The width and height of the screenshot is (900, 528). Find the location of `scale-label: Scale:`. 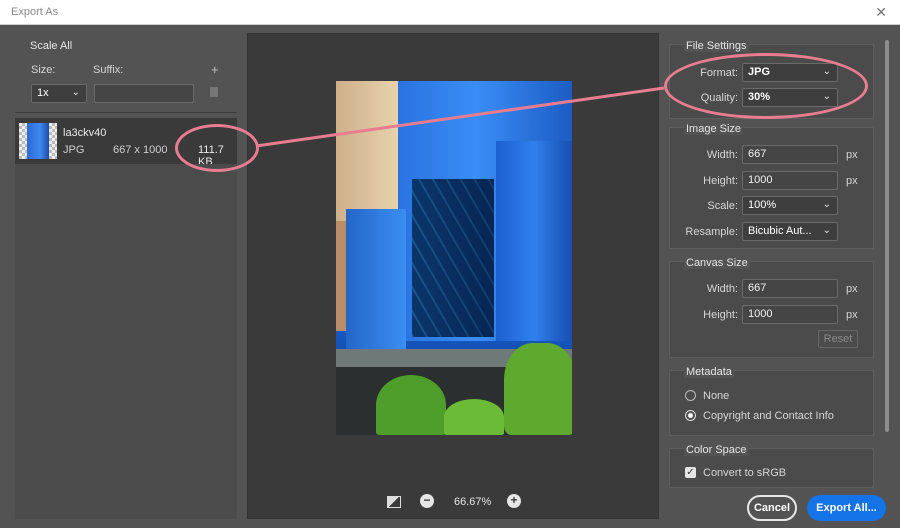

scale-label: Scale: is located at coordinates (722, 206).